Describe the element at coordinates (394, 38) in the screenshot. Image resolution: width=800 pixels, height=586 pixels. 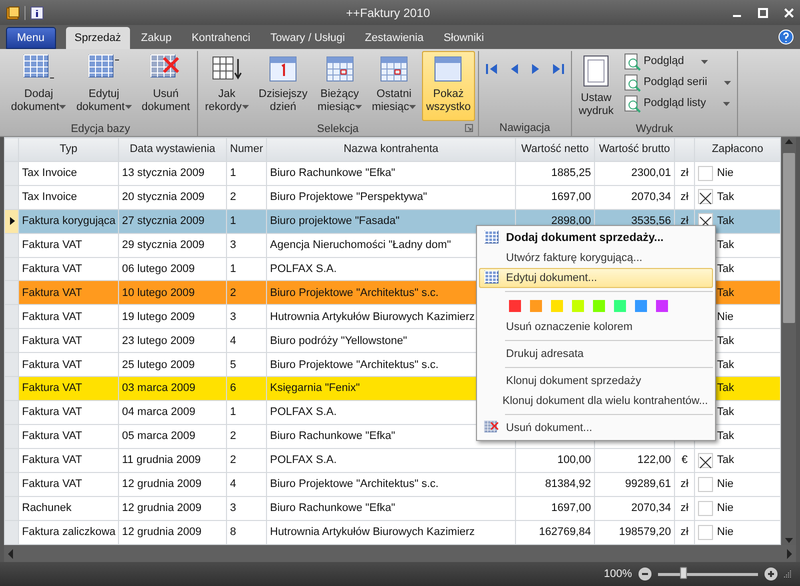
I see `tab: Zestawienia` at that location.